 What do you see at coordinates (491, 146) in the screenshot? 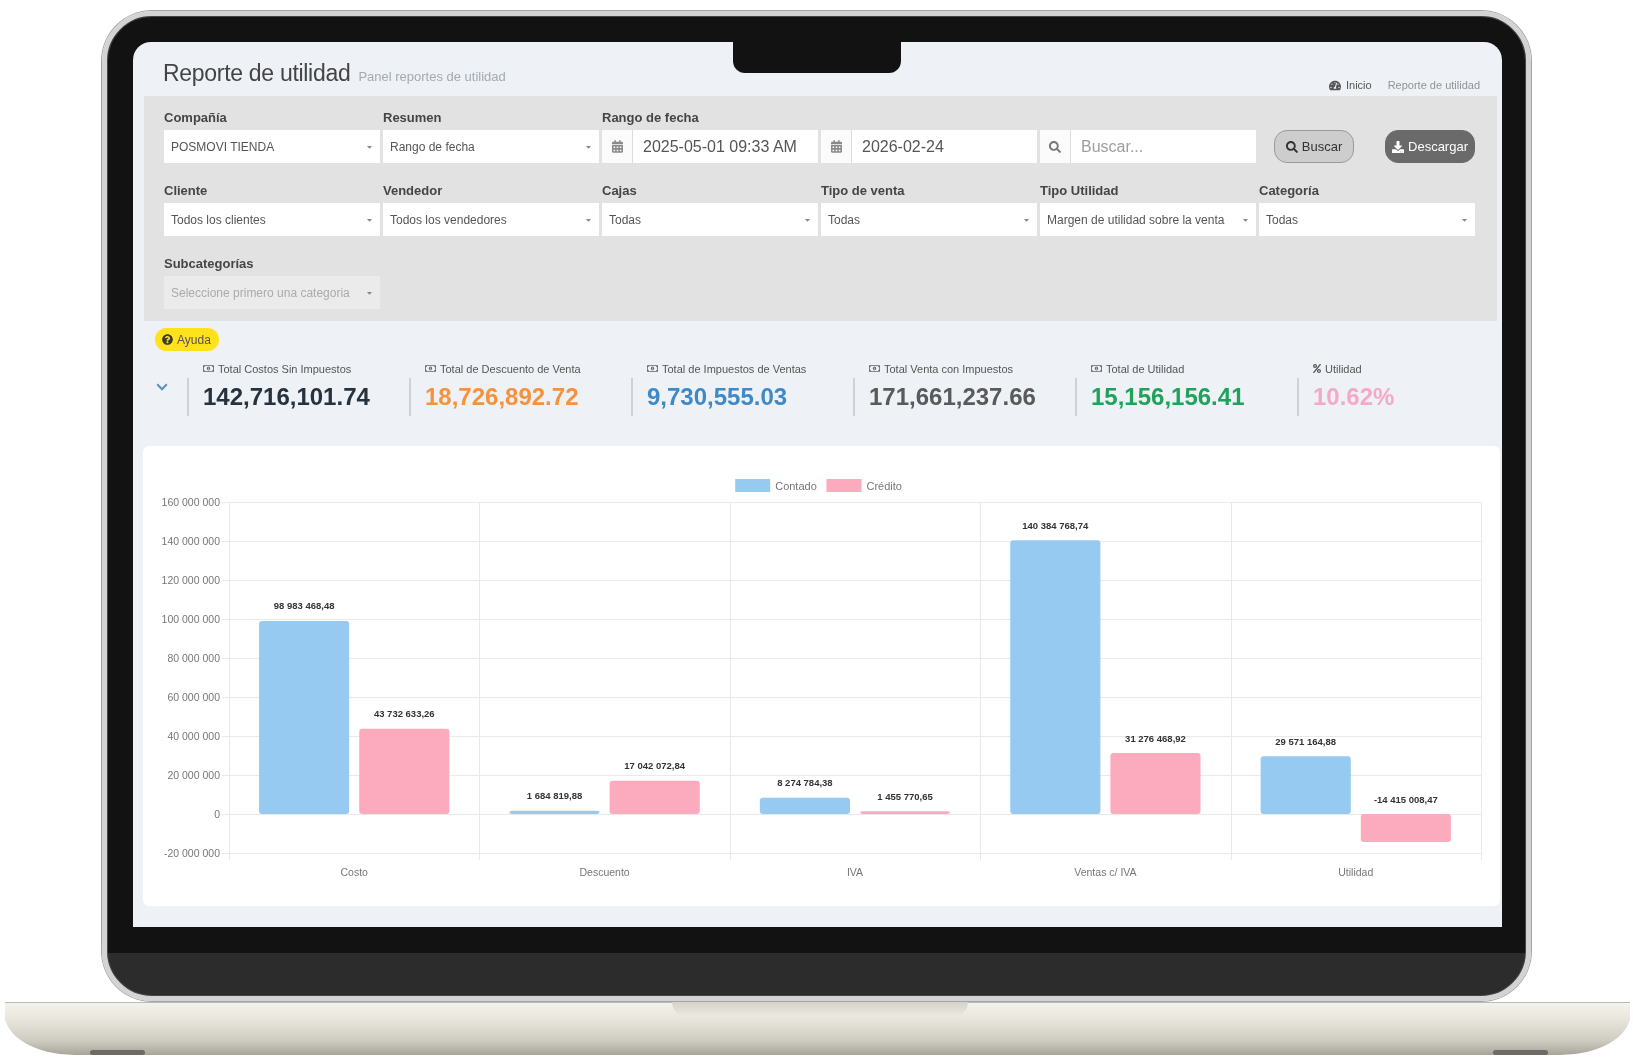
I see `select-field: Rango de fecha` at bounding box center [491, 146].